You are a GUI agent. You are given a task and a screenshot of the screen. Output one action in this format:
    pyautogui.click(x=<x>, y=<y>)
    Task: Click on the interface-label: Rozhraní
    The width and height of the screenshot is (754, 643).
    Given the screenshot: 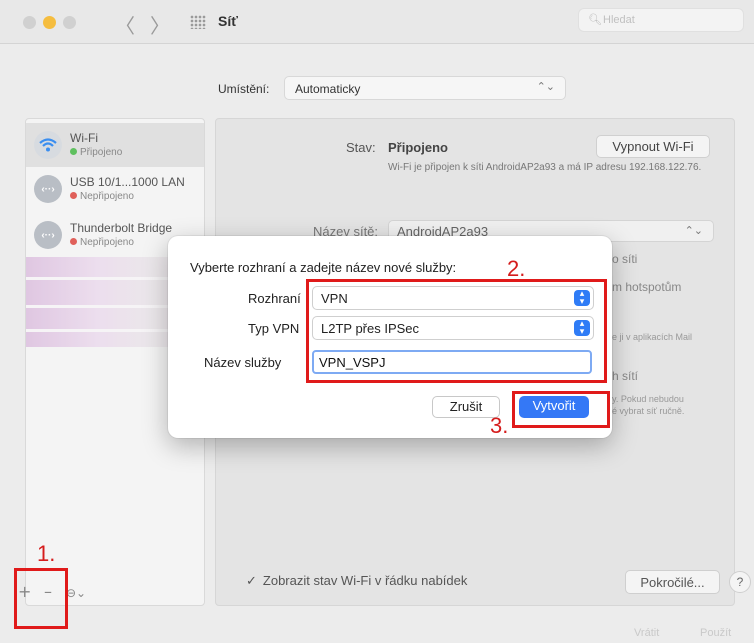 What is the action you would take?
    pyautogui.click(x=274, y=298)
    